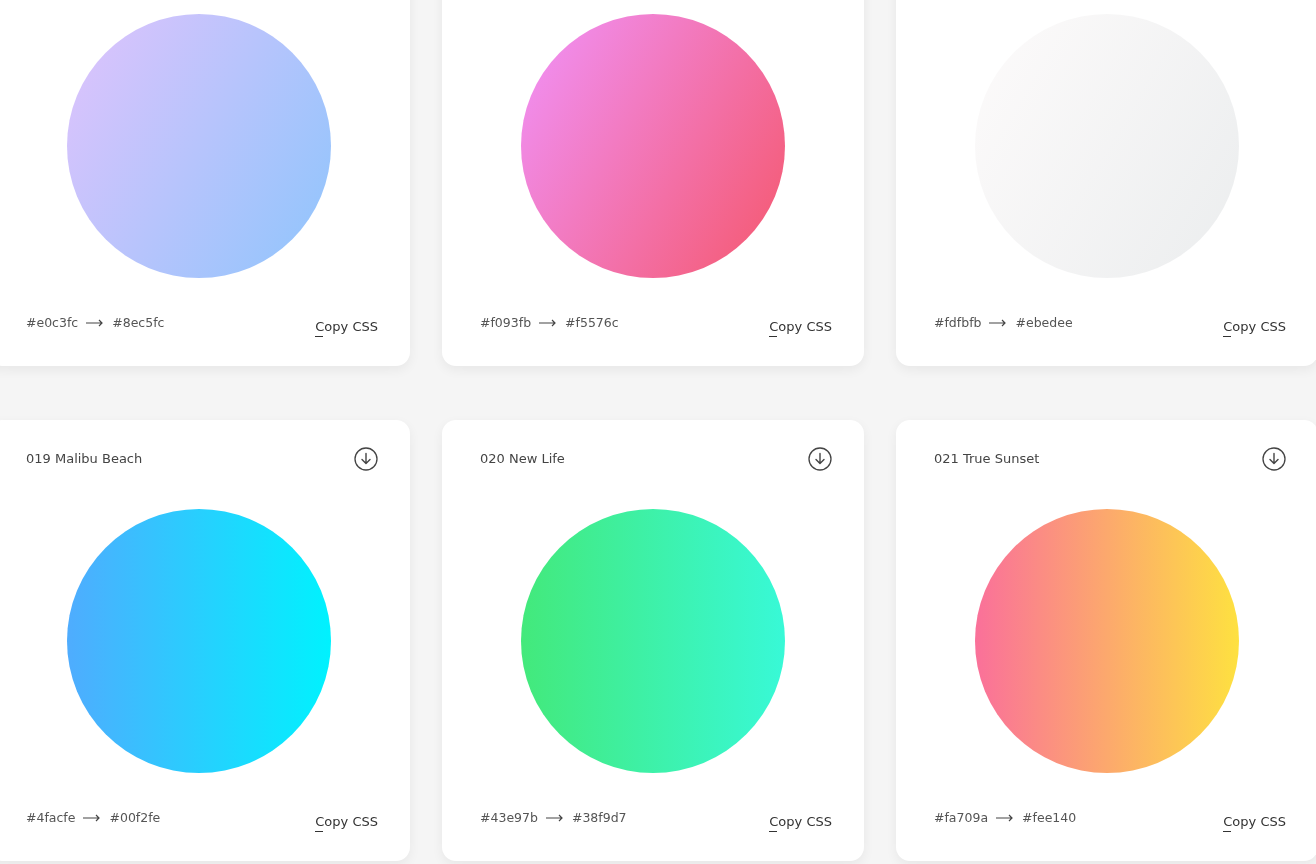 This screenshot has width=1316, height=864. Describe the element at coordinates (52, 323) in the screenshot. I see `color-code: #e0c3fc` at that location.